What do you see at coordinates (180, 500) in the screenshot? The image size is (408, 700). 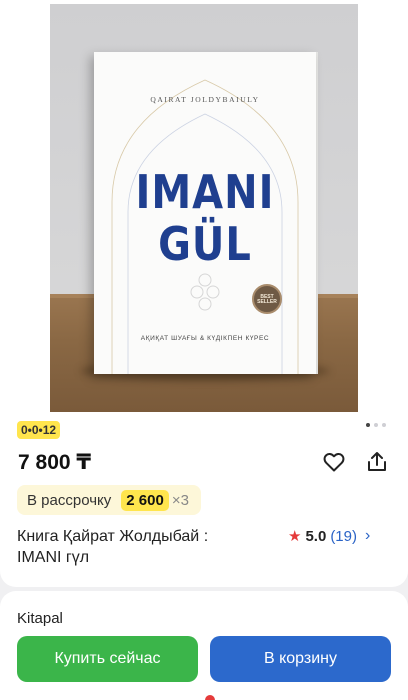 I see `installment-multiplier: ×3` at bounding box center [180, 500].